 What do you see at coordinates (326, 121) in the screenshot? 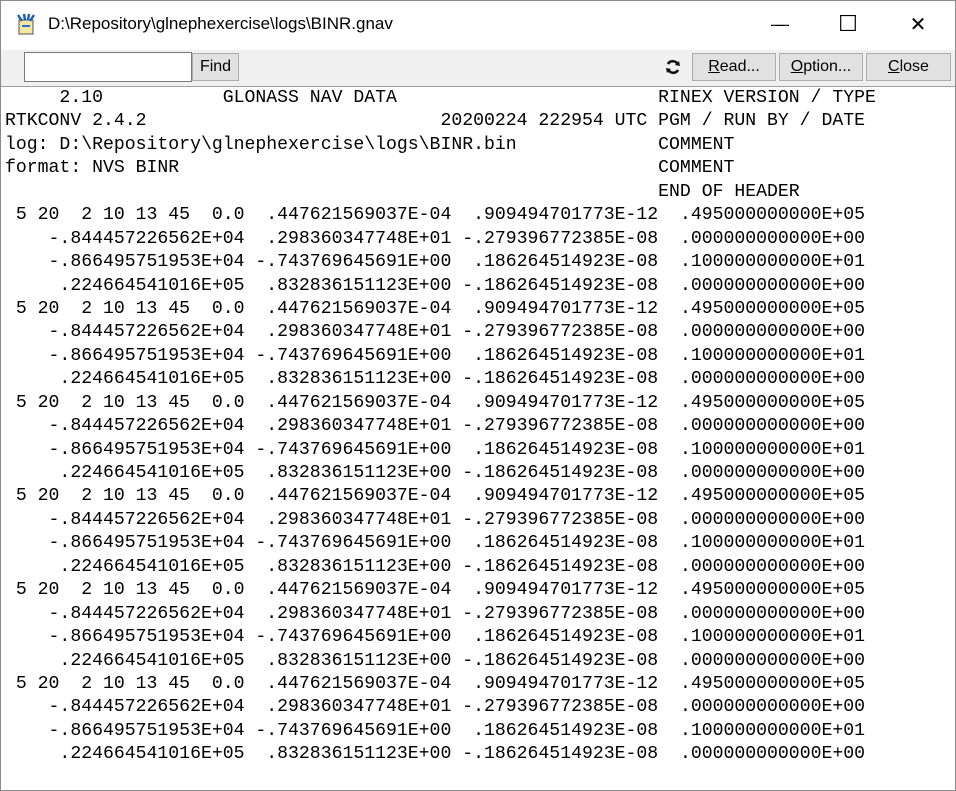
I see `header-content: RTKCONV 2.4.2 20200224 222954 UTC` at bounding box center [326, 121].